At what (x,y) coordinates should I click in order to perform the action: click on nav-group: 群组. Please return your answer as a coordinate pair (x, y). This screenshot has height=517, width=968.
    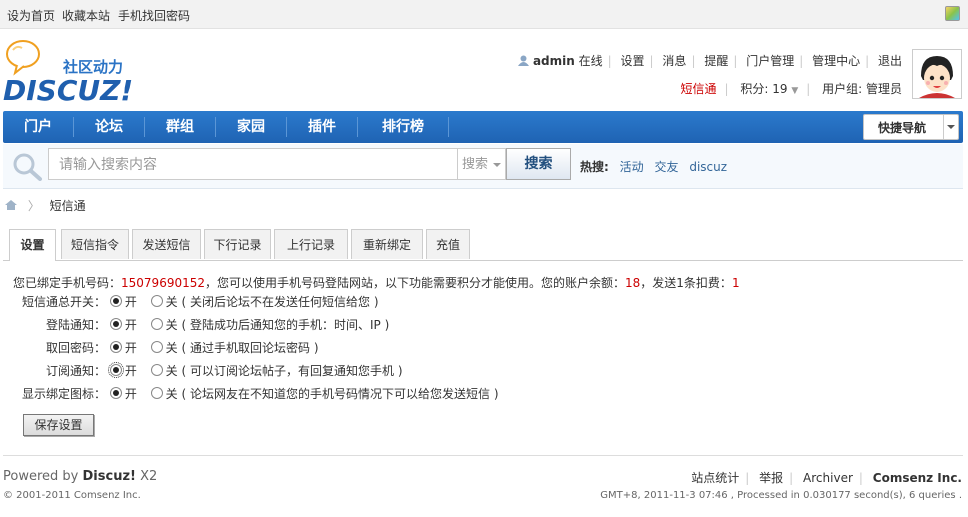
    Looking at the image, I should click on (180, 127).